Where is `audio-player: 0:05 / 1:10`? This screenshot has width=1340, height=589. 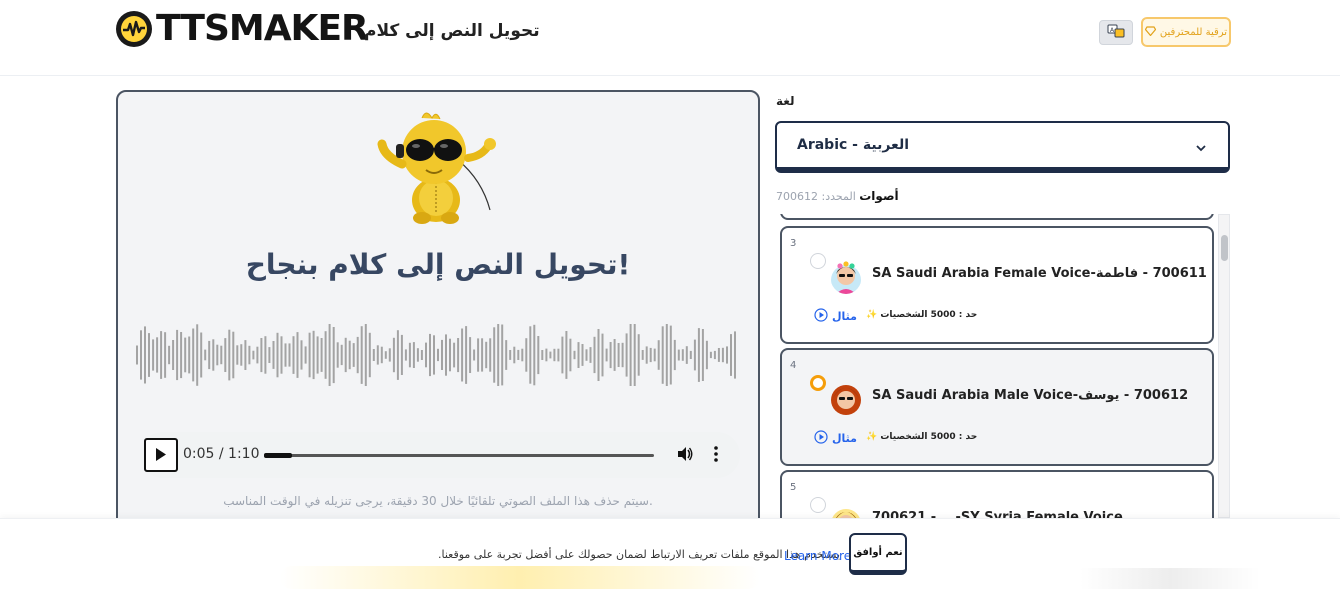
audio-player: 0:05 / 1:10 is located at coordinates (440, 455).